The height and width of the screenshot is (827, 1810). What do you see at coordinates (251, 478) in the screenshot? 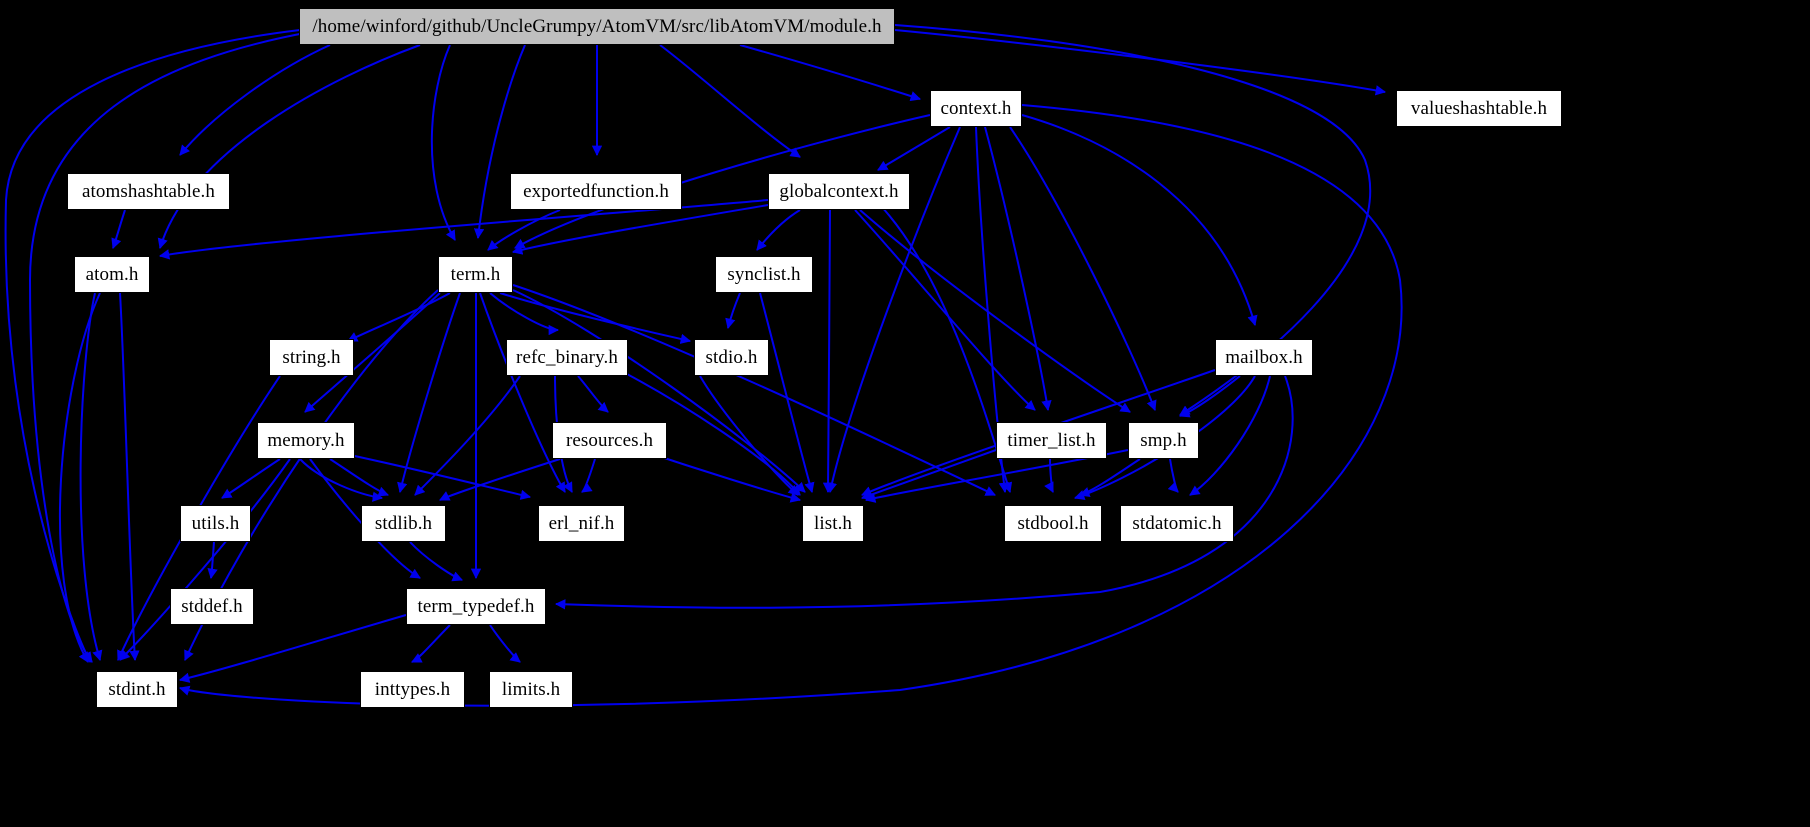
I see `graph-edge-memory-to-utils` at bounding box center [251, 478].